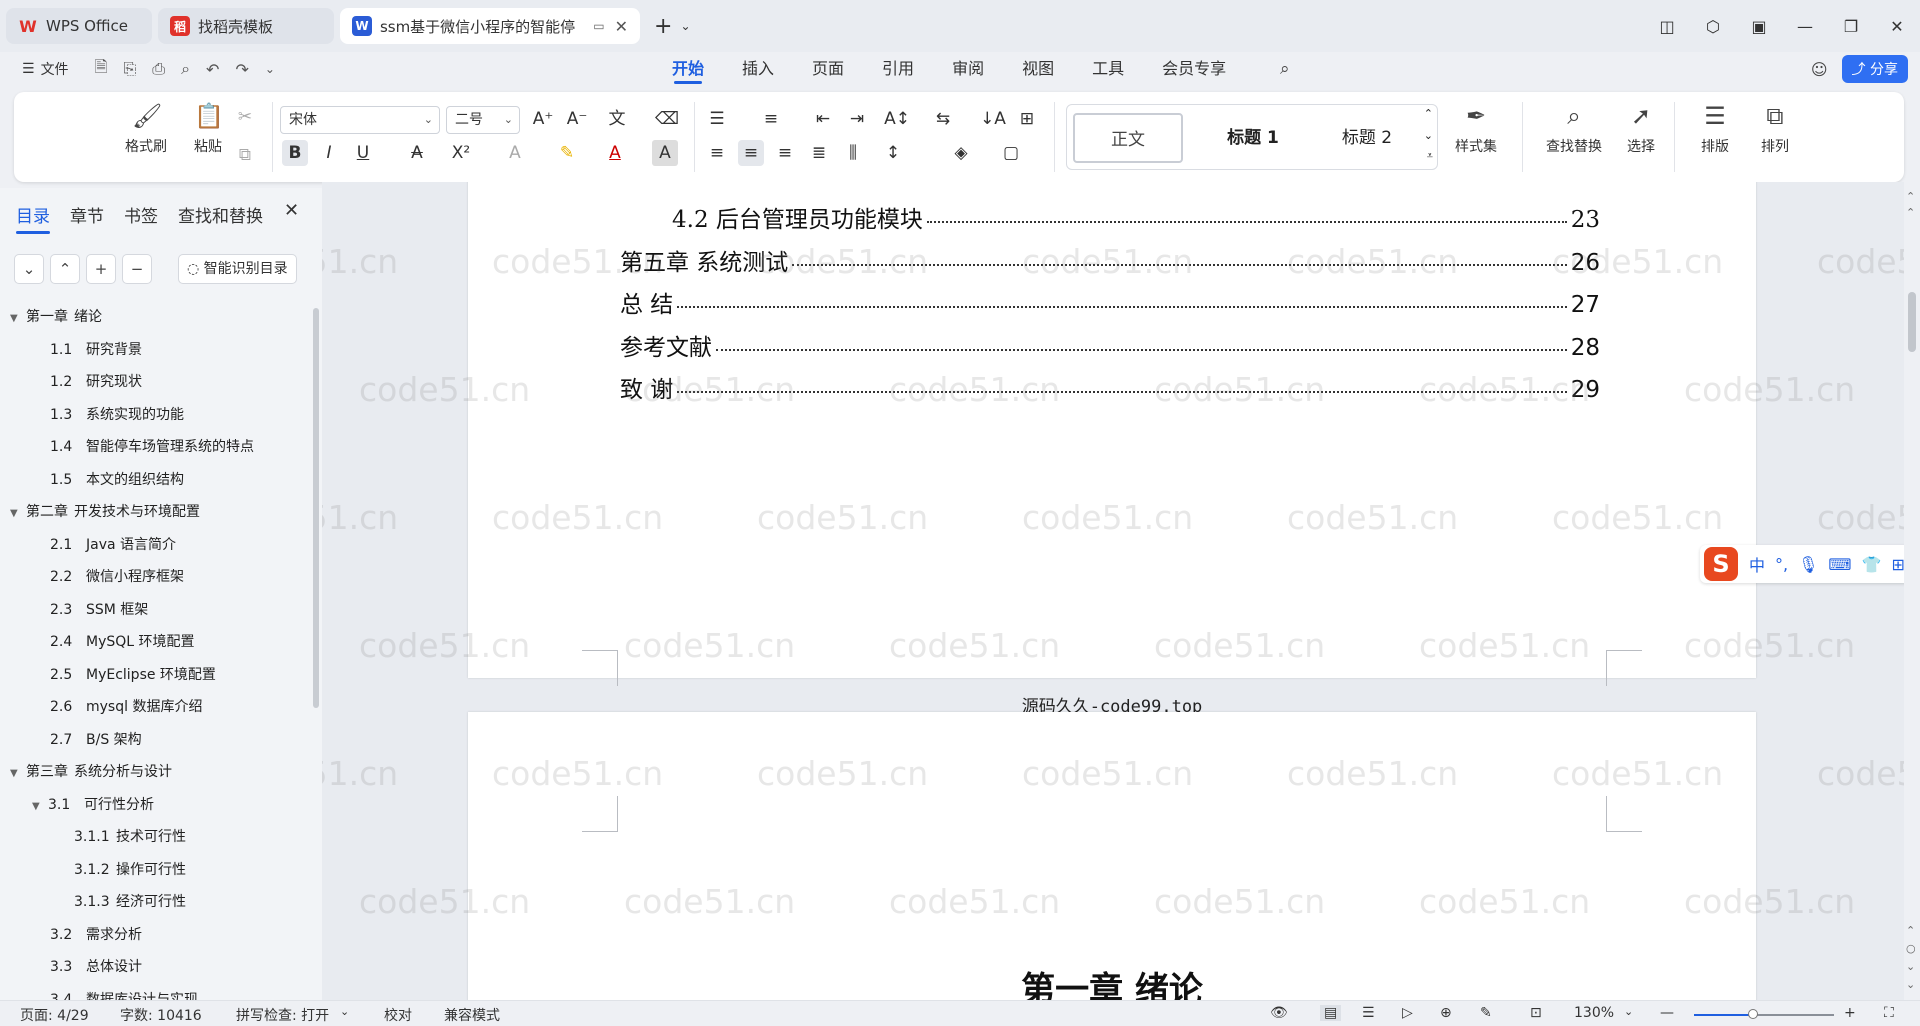 Image resolution: width=1920 pixels, height=1026 pixels. What do you see at coordinates (137, 269) in the screenshot?
I see `remove-heading-icon: −` at bounding box center [137, 269].